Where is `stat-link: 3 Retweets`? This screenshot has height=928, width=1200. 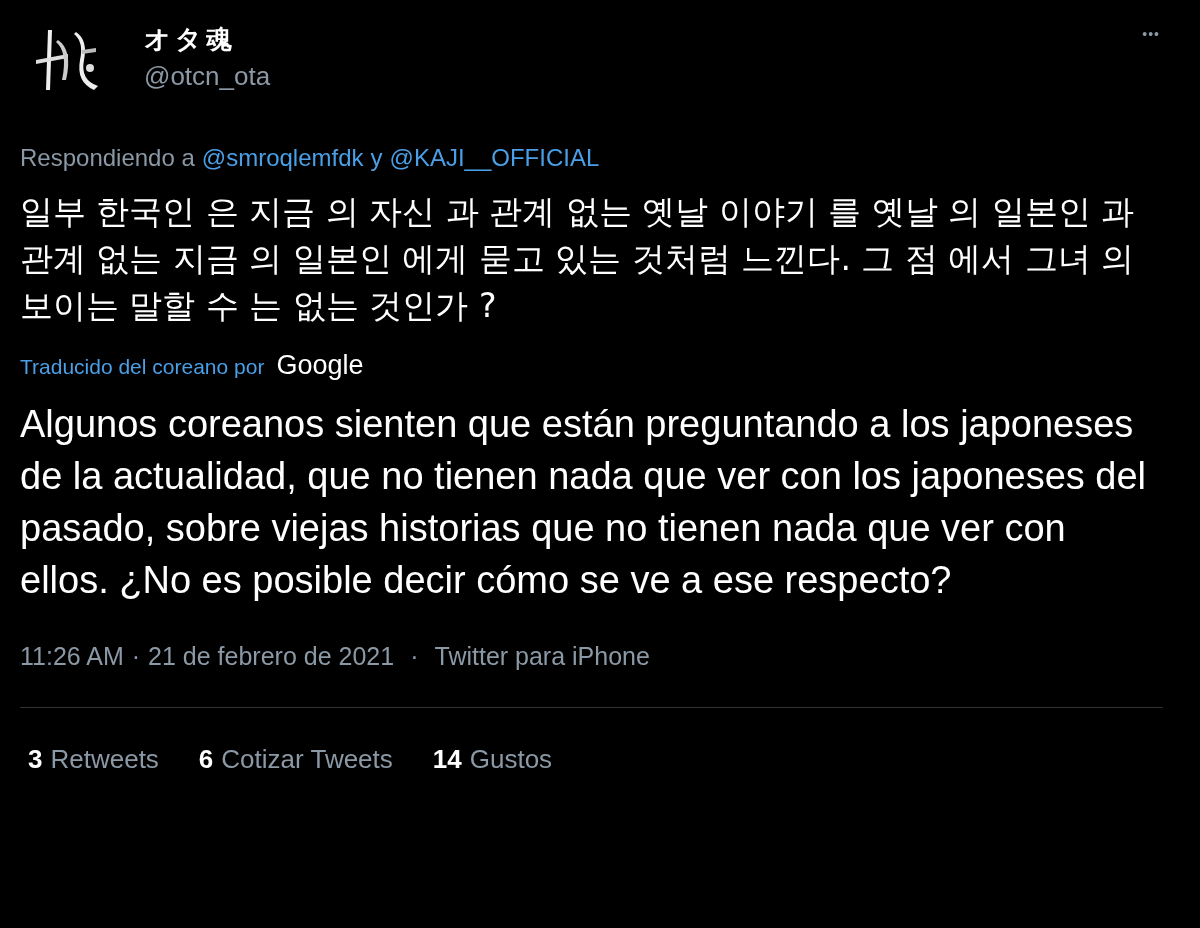
stat-link: 3 Retweets is located at coordinates (93, 759).